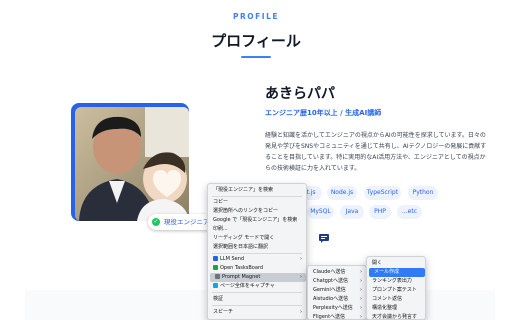  I want to click on profile-photo, so click(132, 164).